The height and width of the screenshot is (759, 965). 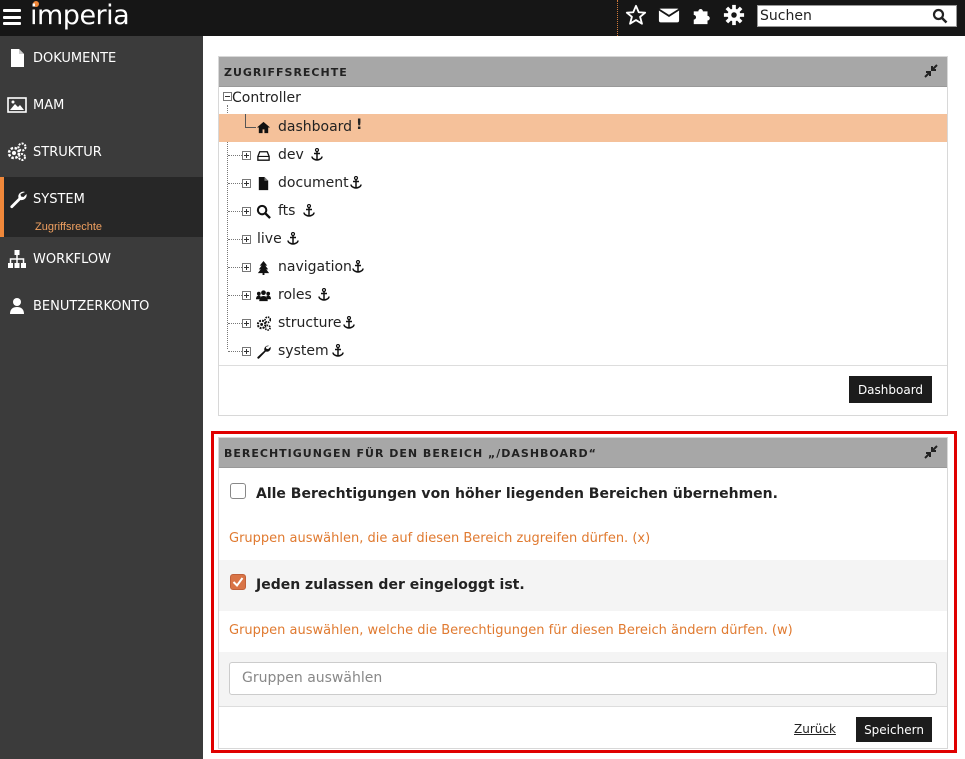 I want to click on sidebar-item-label: STRUKTUR, so click(x=67, y=152).